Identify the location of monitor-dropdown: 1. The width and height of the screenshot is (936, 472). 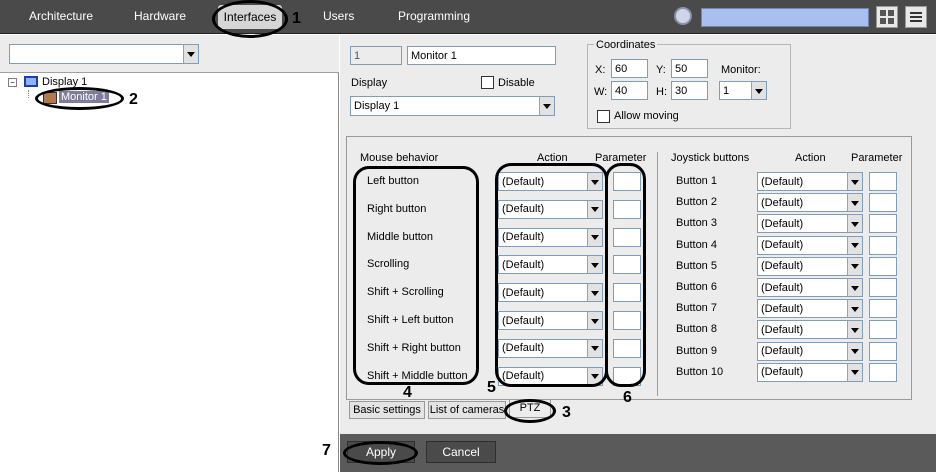
(743, 90).